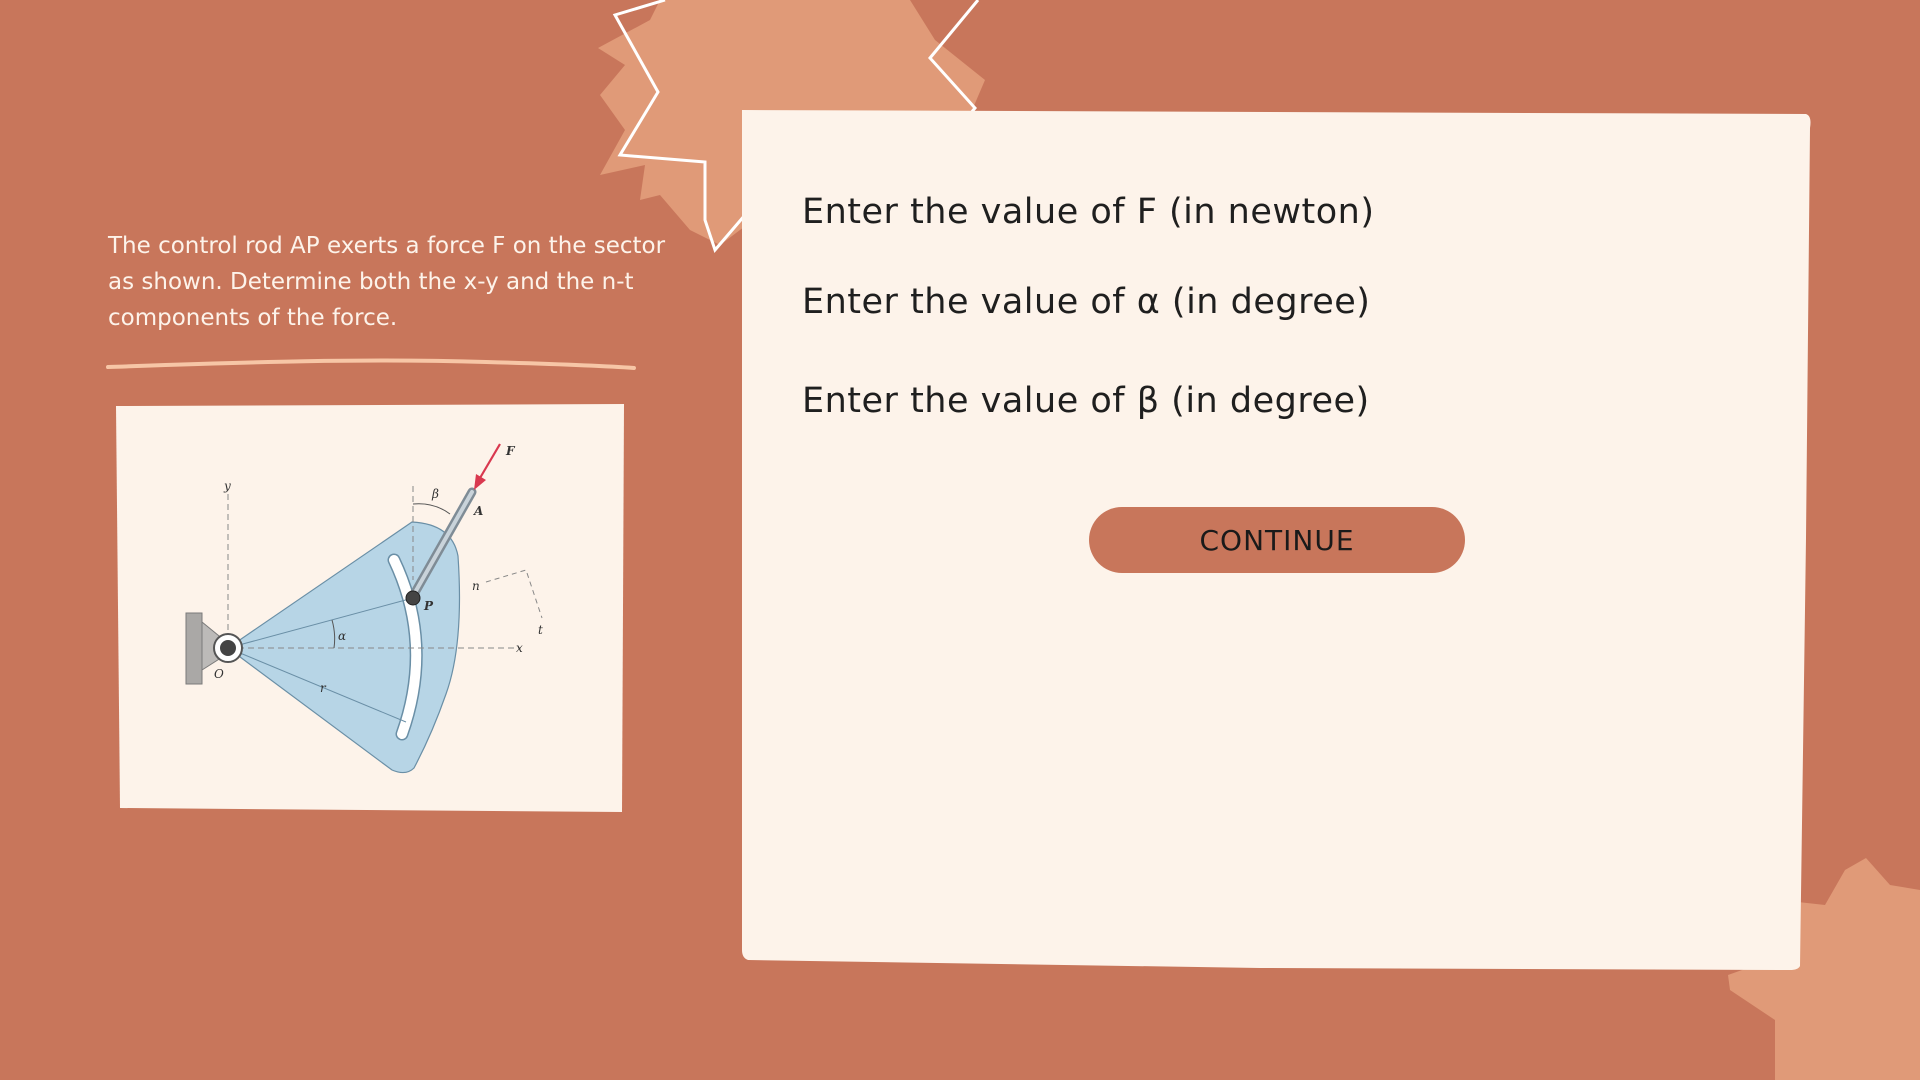  What do you see at coordinates (227, 486) in the screenshot?
I see `label-y: y` at bounding box center [227, 486].